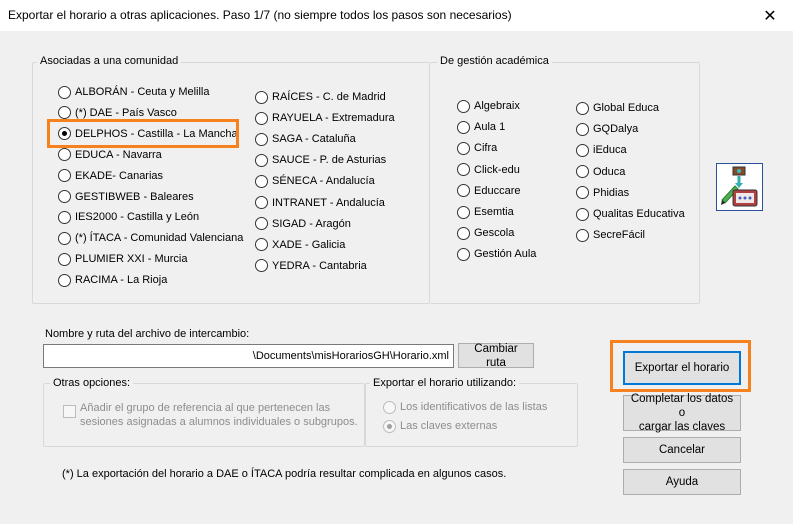  Describe the element at coordinates (311, 266) in the screenshot. I see `community-option: YEDRA - Cantabria` at that location.